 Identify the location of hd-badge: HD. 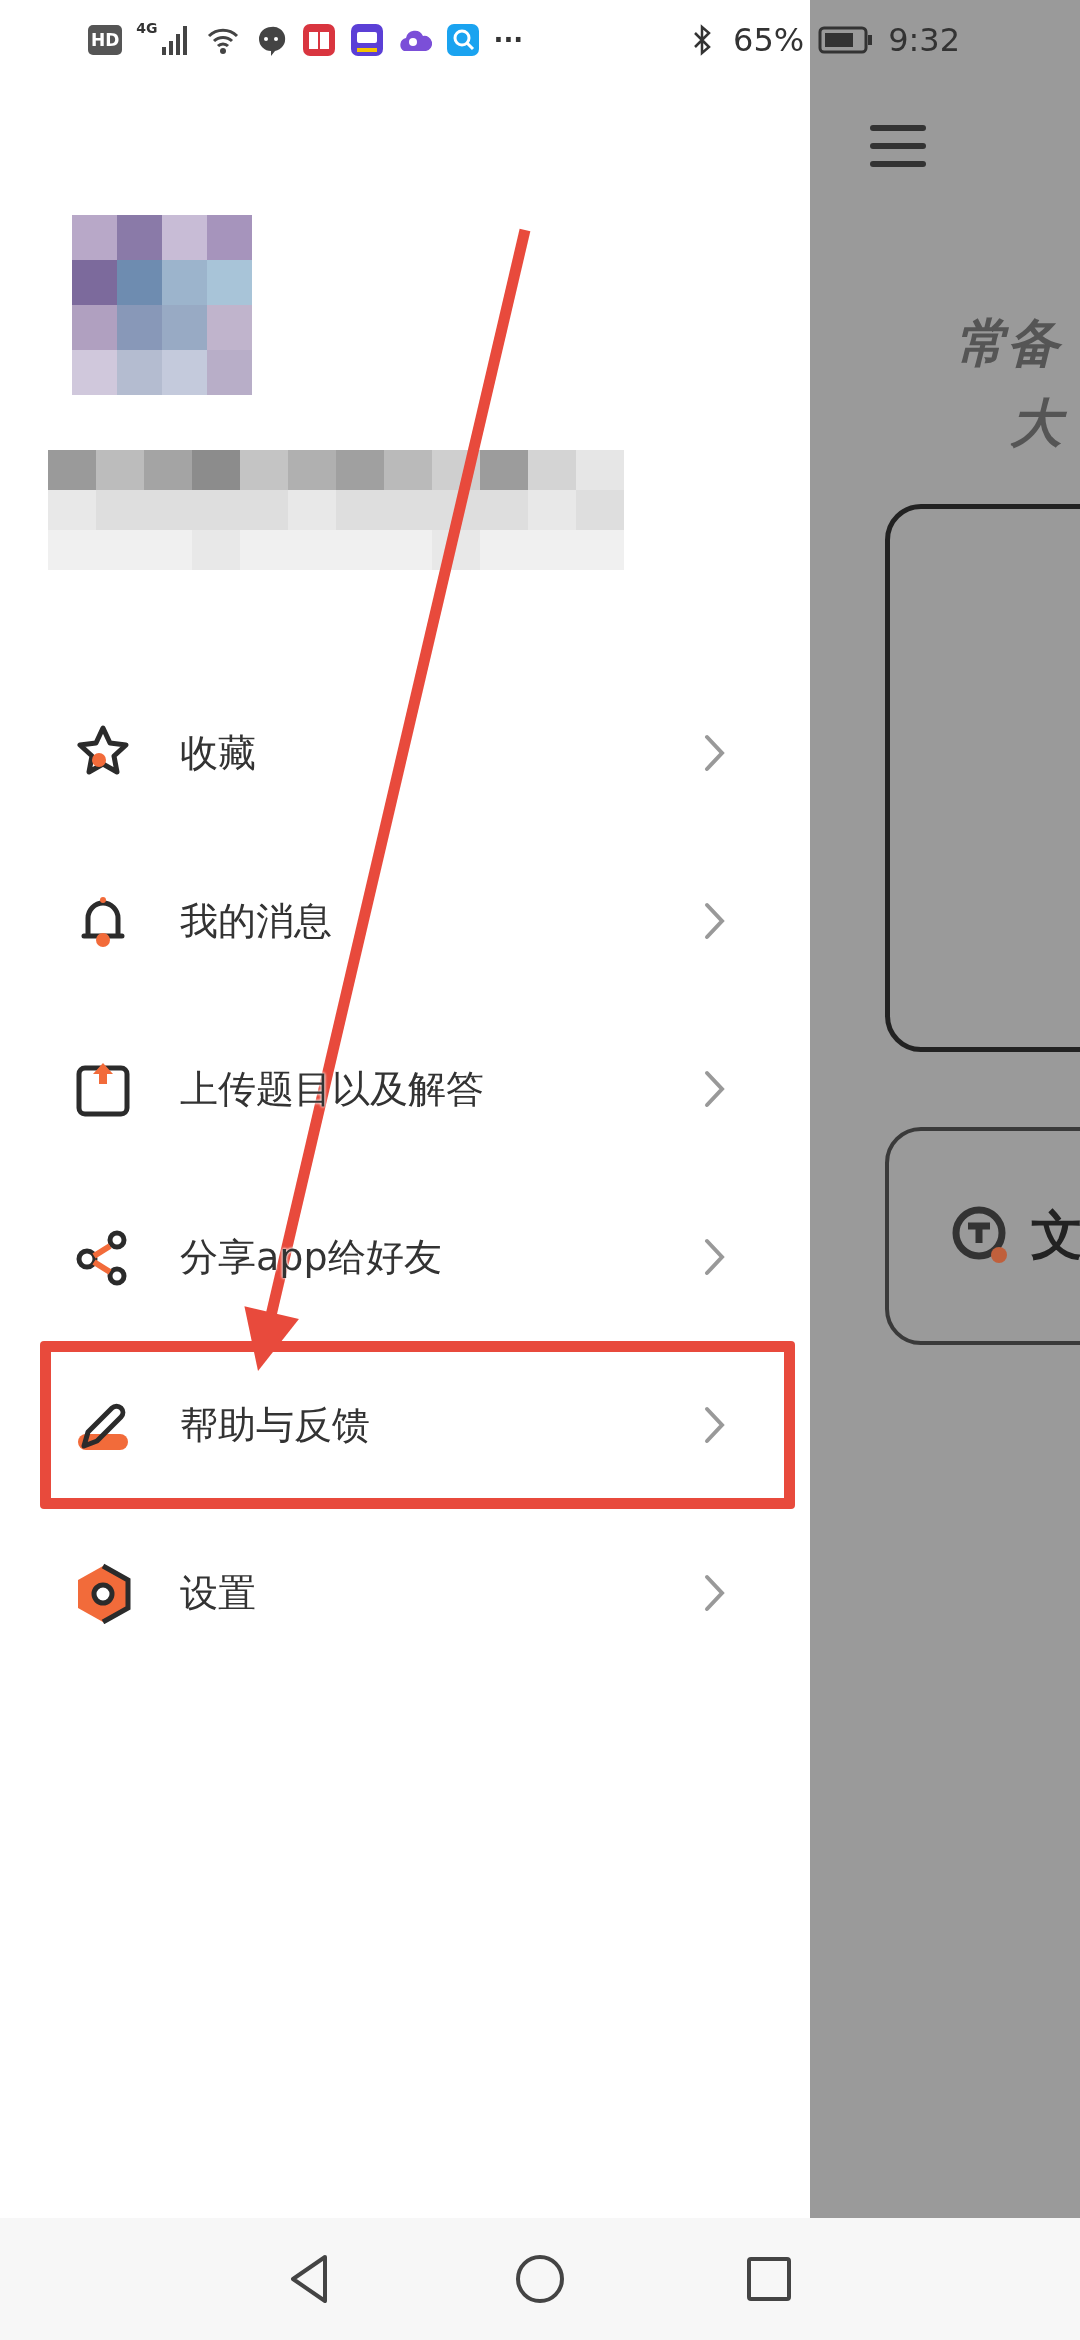
(105, 40).